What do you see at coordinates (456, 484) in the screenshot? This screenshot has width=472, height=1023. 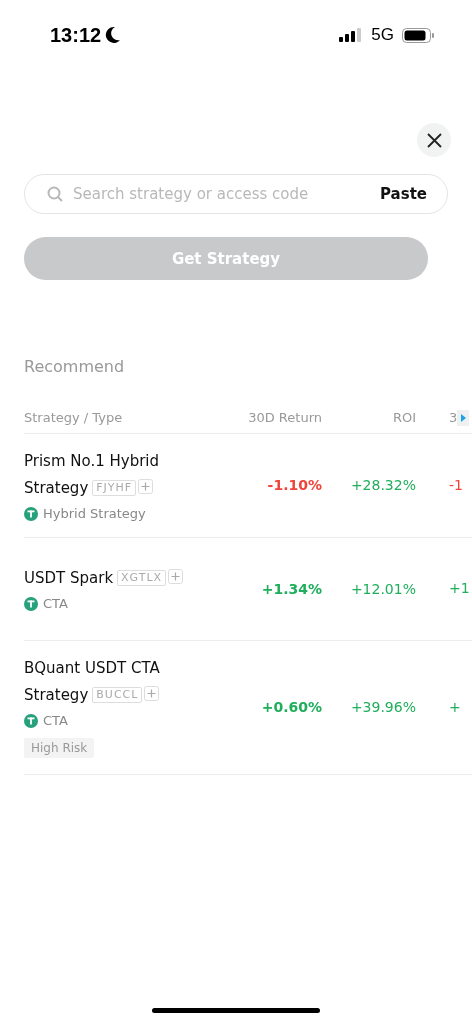 I see `return-value: -1` at bounding box center [456, 484].